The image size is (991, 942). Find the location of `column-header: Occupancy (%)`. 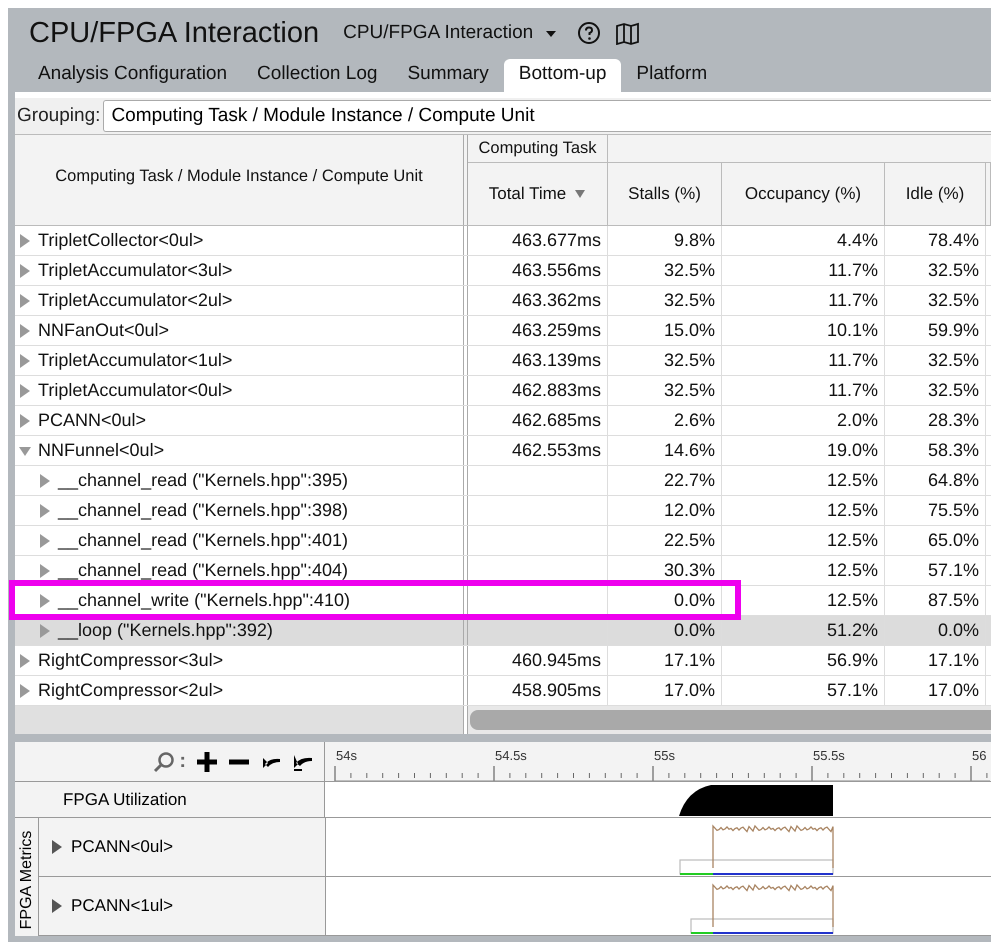

column-header: Occupancy (%) is located at coordinates (803, 194).